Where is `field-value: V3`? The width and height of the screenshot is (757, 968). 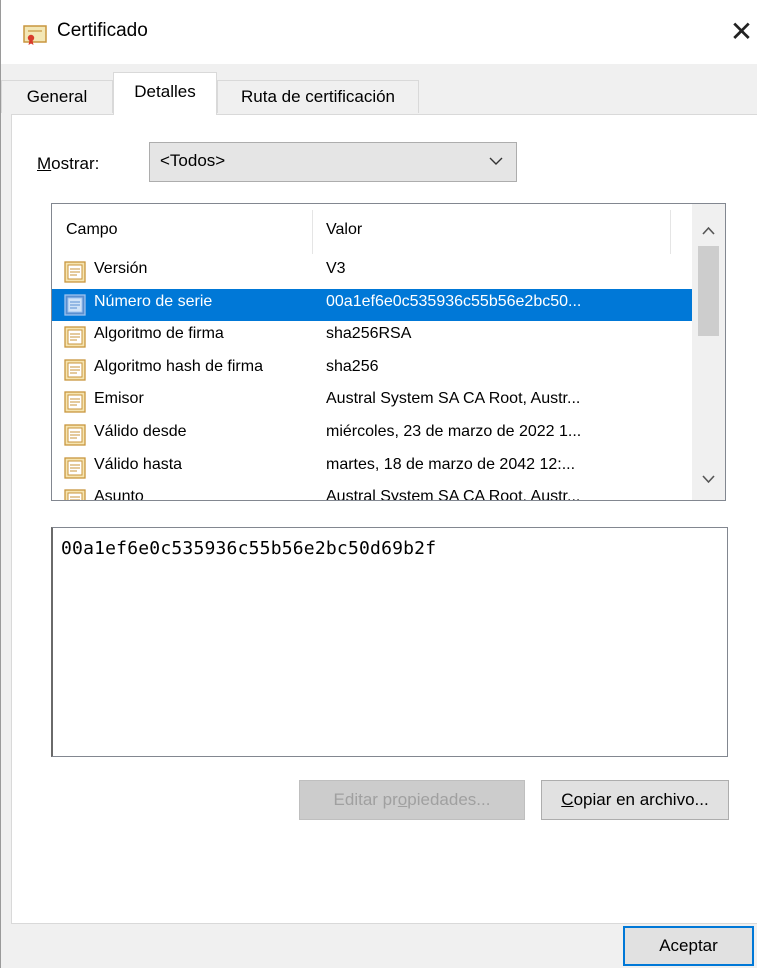
field-value: V3 is located at coordinates (336, 268).